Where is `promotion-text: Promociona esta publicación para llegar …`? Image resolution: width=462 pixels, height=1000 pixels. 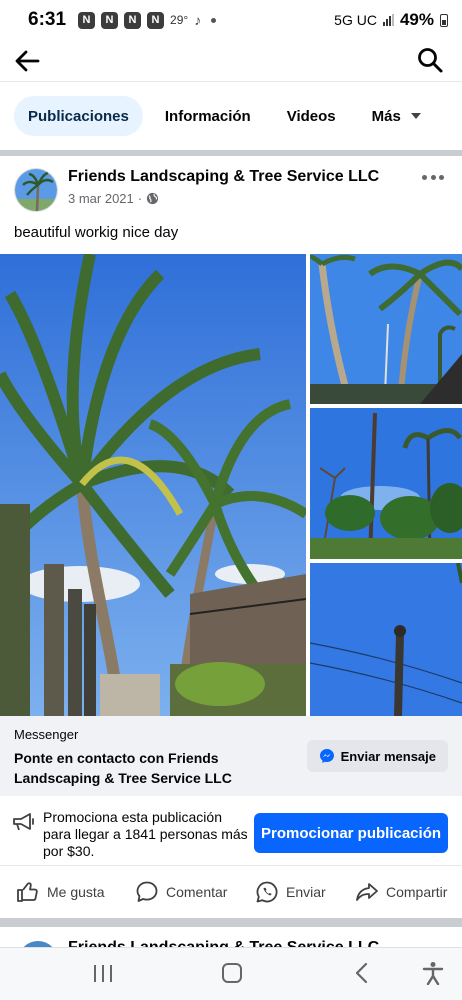 promotion-text: Promociona esta publicación para llegar … is located at coordinates (145, 834).